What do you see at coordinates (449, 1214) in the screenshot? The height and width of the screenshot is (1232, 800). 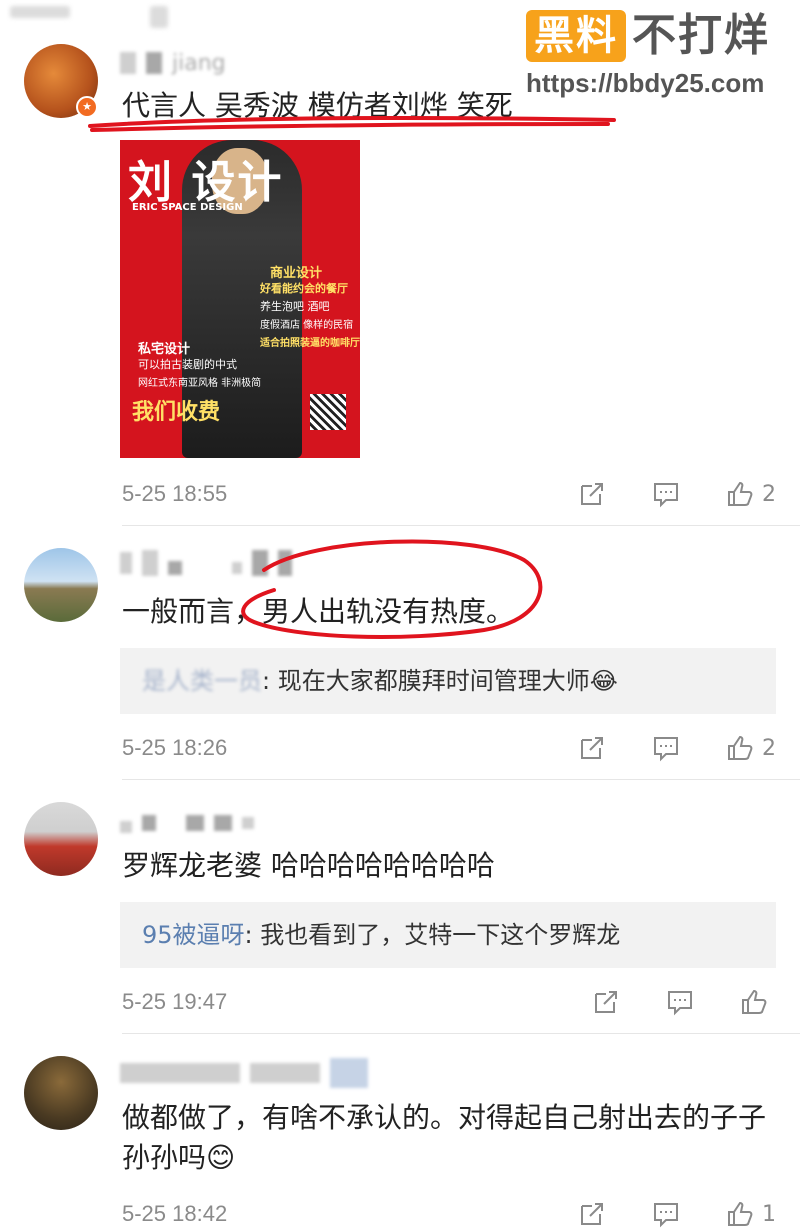 I see `comment-meta: 5-25 18:42 1` at bounding box center [449, 1214].